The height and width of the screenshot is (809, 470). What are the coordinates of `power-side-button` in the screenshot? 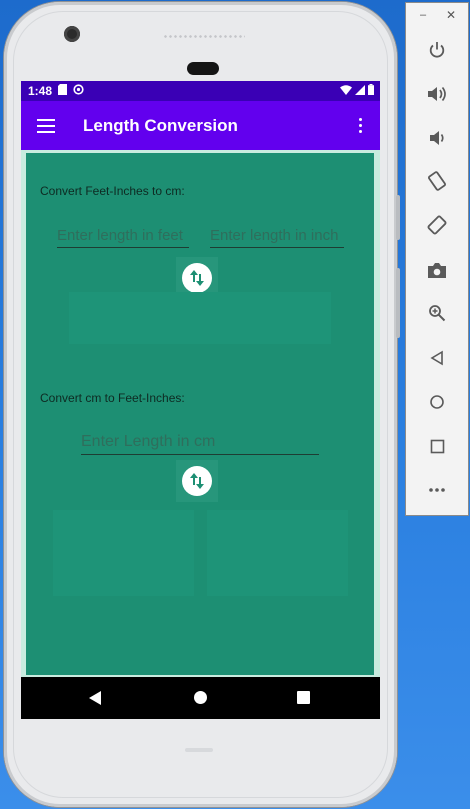 It's located at (398, 217).